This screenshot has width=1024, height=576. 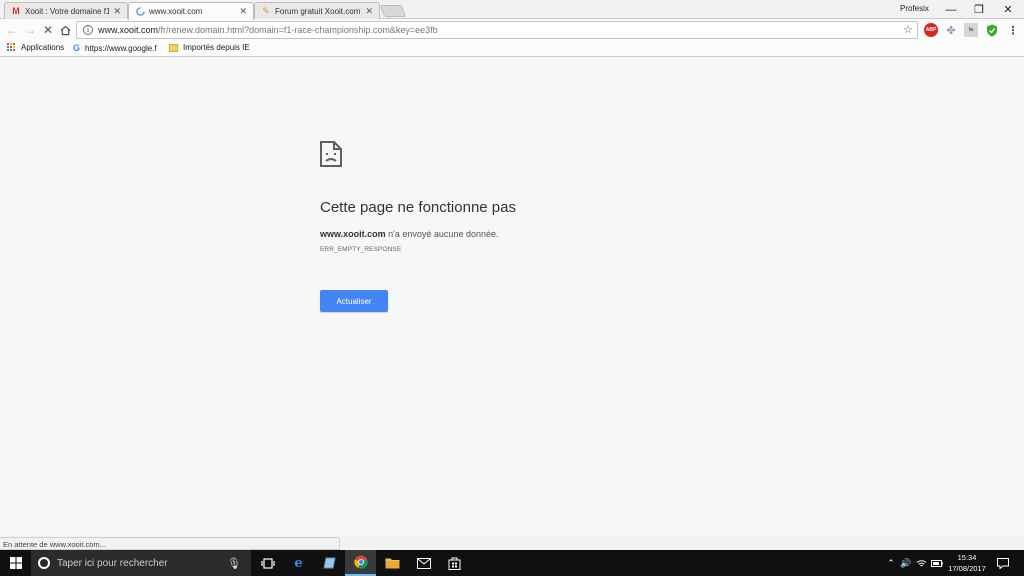 What do you see at coordinates (266, 10) in the screenshot?
I see `xooit-icon: ✎` at bounding box center [266, 10].